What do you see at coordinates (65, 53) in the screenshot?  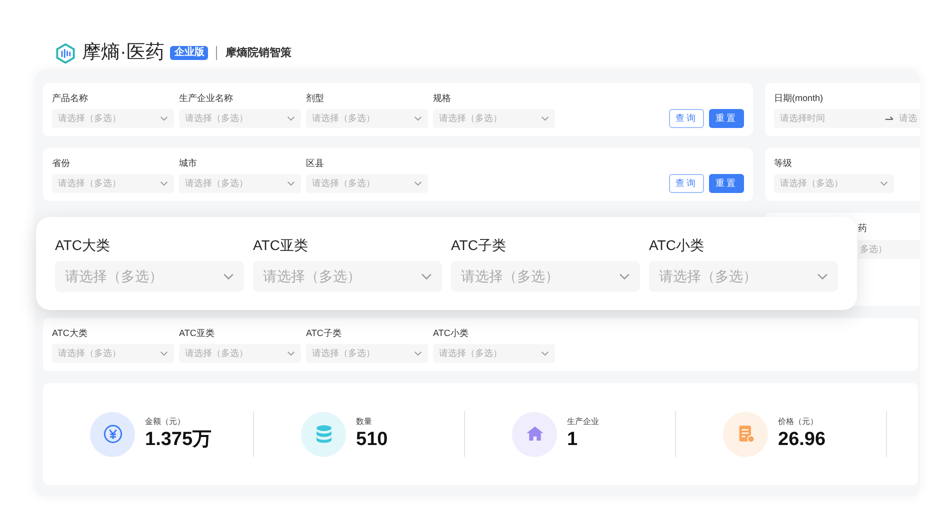 I see `logo-icon` at bounding box center [65, 53].